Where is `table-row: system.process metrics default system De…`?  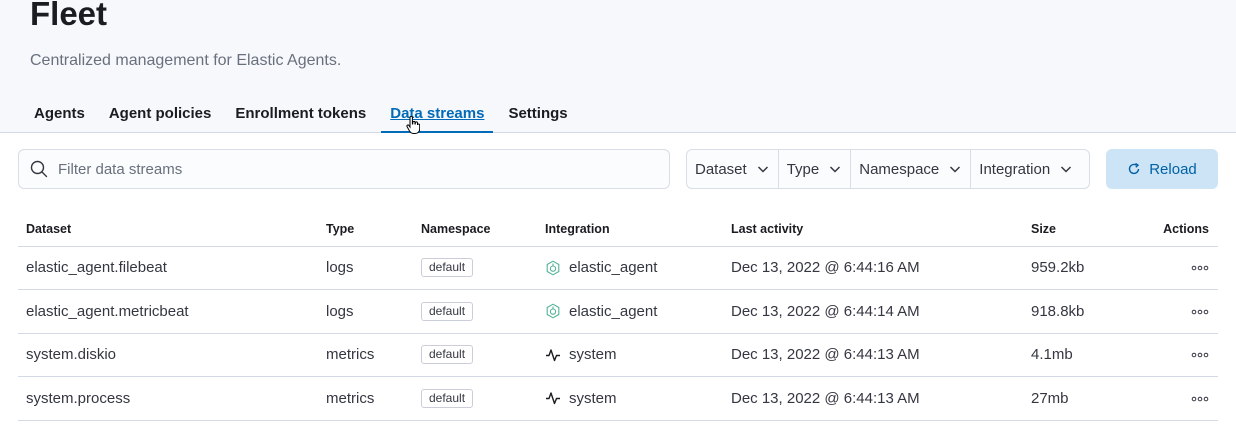
table-row: system.process metrics default system De… is located at coordinates (618, 398).